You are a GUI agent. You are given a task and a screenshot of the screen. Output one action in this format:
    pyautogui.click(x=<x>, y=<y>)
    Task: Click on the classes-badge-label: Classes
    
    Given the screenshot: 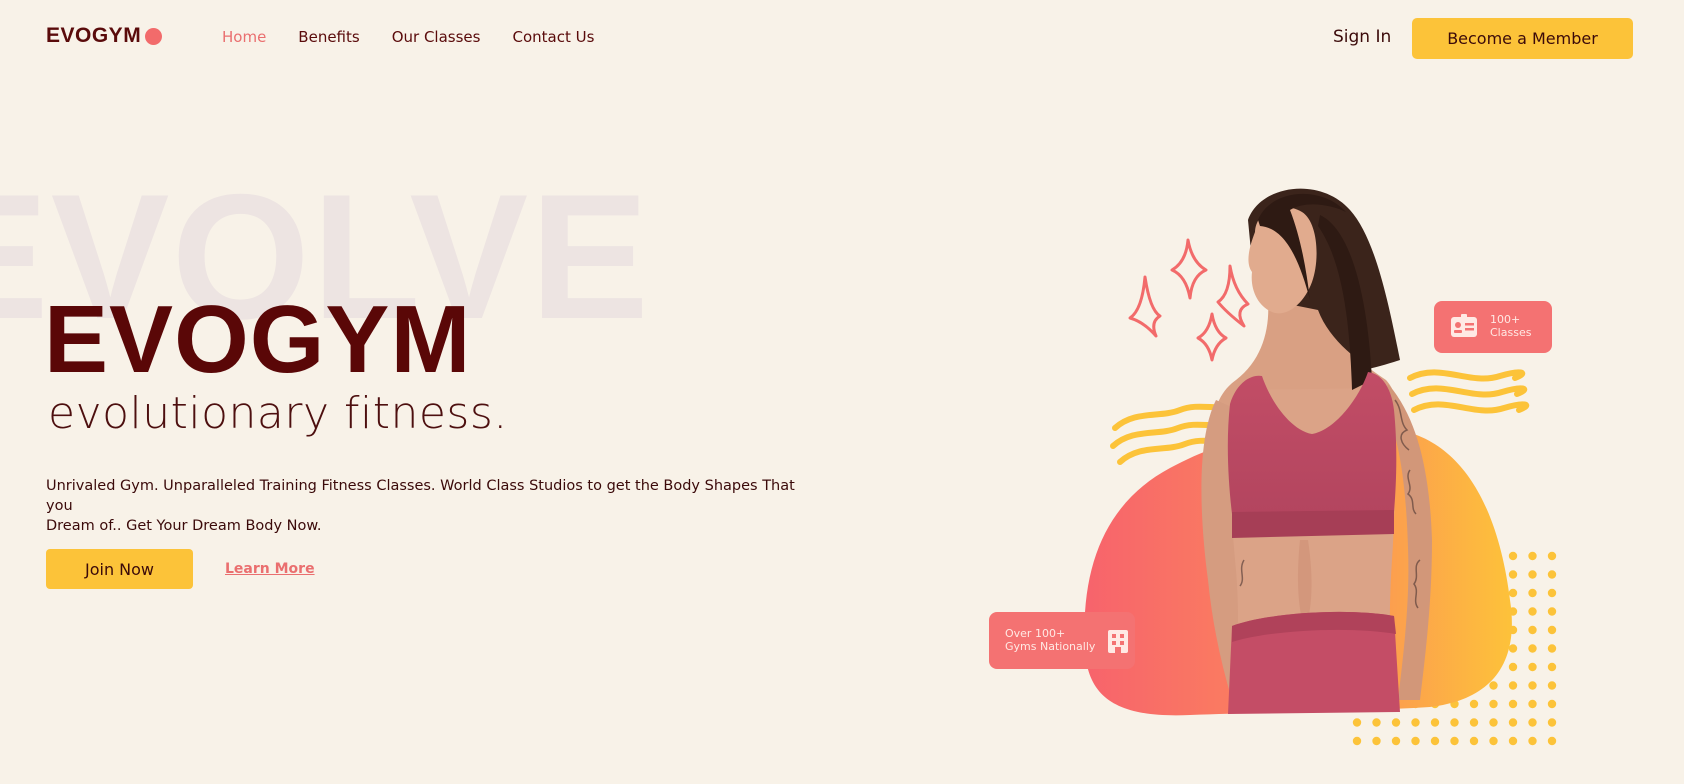 What is the action you would take?
    pyautogui.click(x=1511, y=332)
    